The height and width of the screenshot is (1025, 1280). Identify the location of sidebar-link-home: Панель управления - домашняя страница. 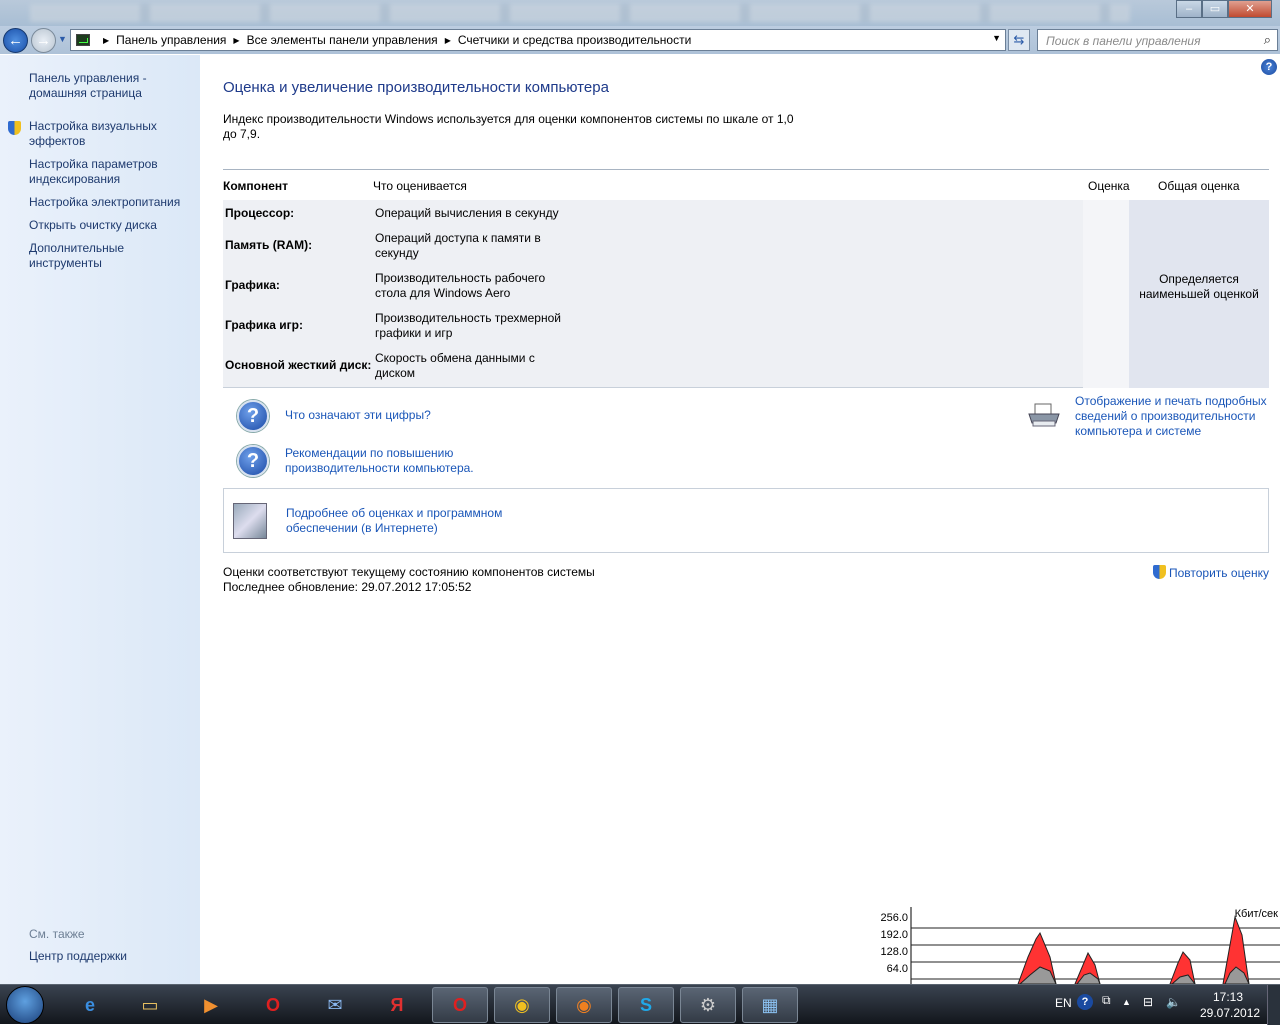
(111, 86).